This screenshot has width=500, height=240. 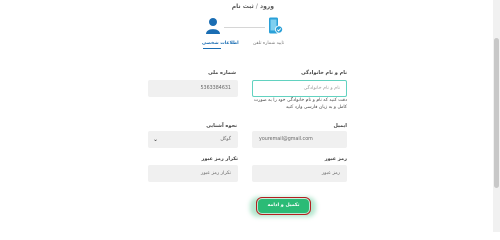 I want to click on chevron-down-icon: ⌄, so click(x=156, y=139).